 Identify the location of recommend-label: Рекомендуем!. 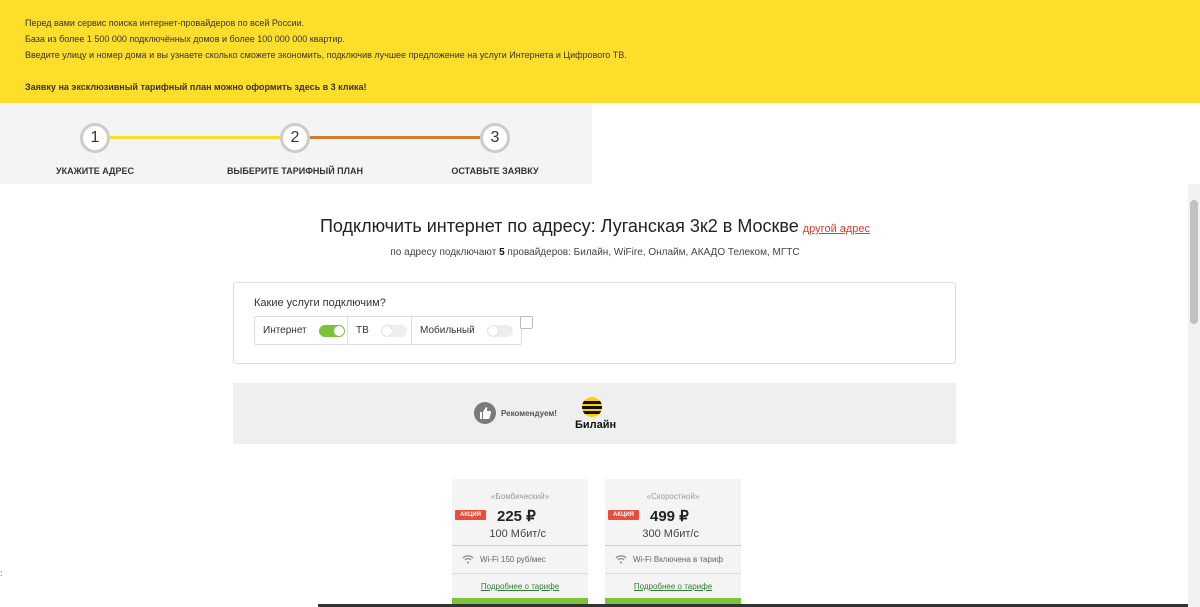
(529, 413).